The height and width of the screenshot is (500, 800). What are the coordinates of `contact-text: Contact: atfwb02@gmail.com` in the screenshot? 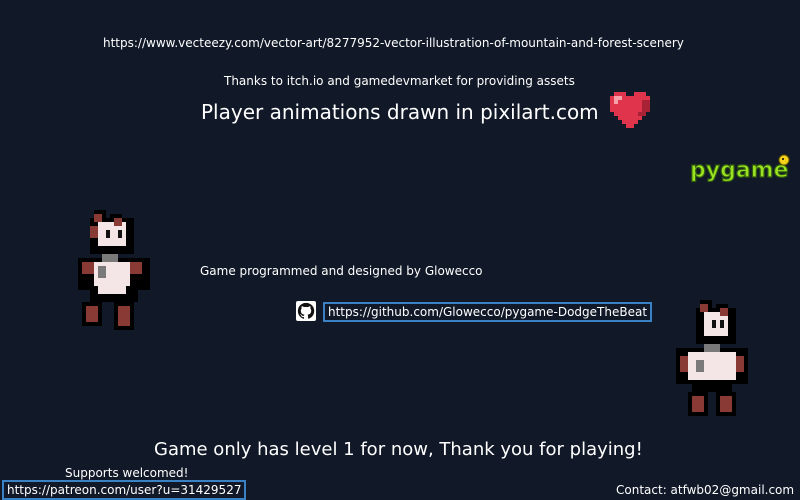 It's located at (705, 490).